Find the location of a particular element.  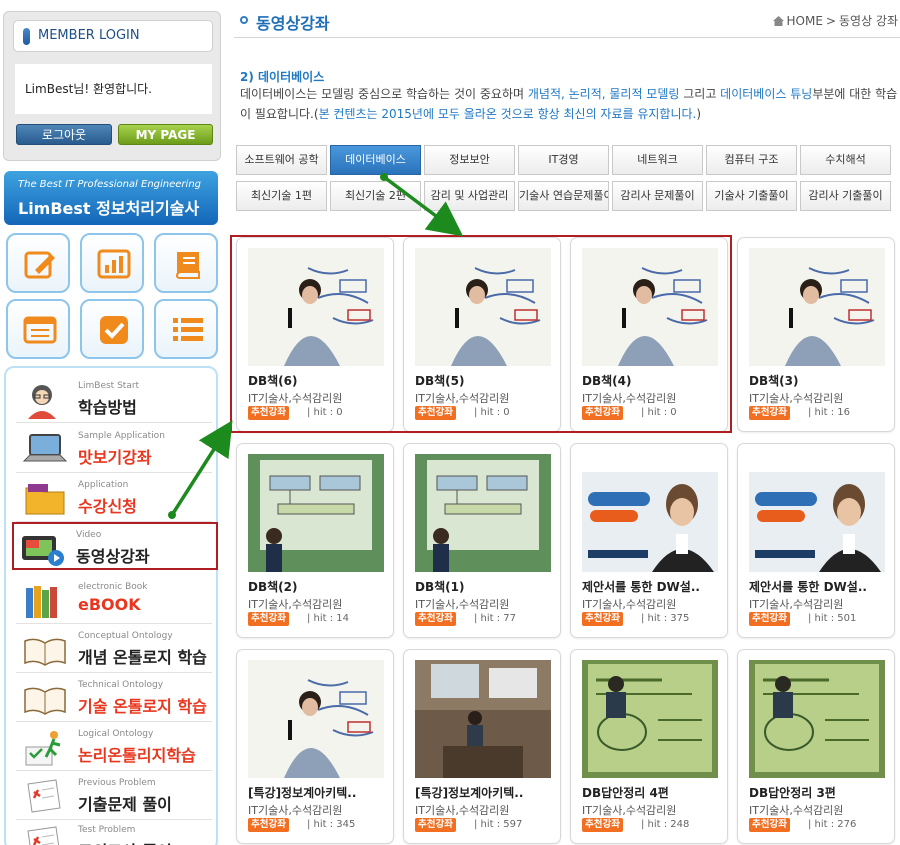

sidebar-item-4: electronic Book eBOOK is located at coordinates (114, 600).